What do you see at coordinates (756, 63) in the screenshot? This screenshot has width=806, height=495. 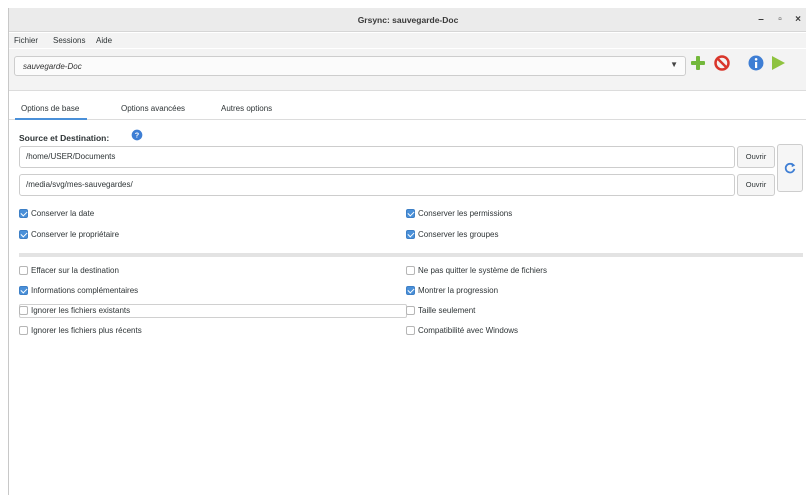 I see `info-icon` at bounding box center [756, 63].